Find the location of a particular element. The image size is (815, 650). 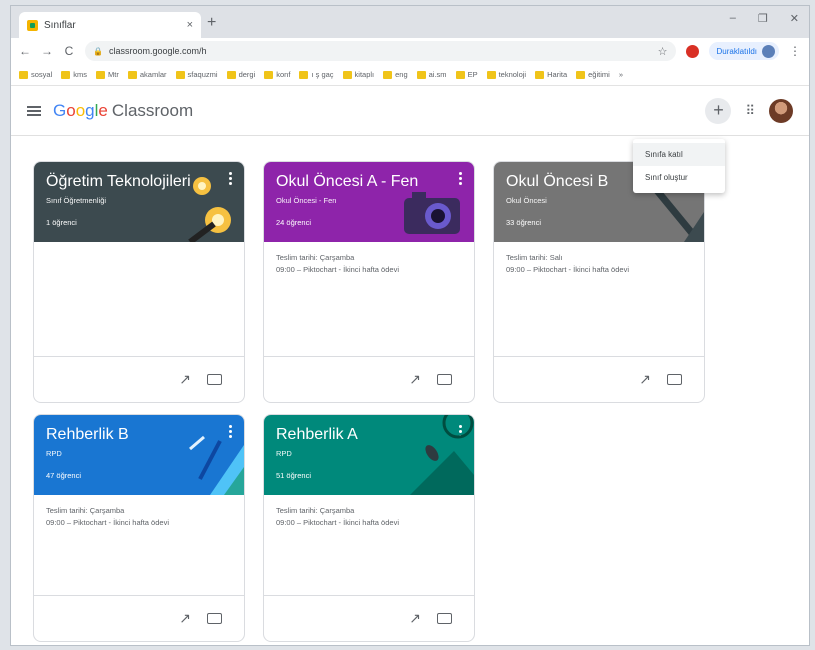

new-tab-button: + is located at coordinates (211, 23).